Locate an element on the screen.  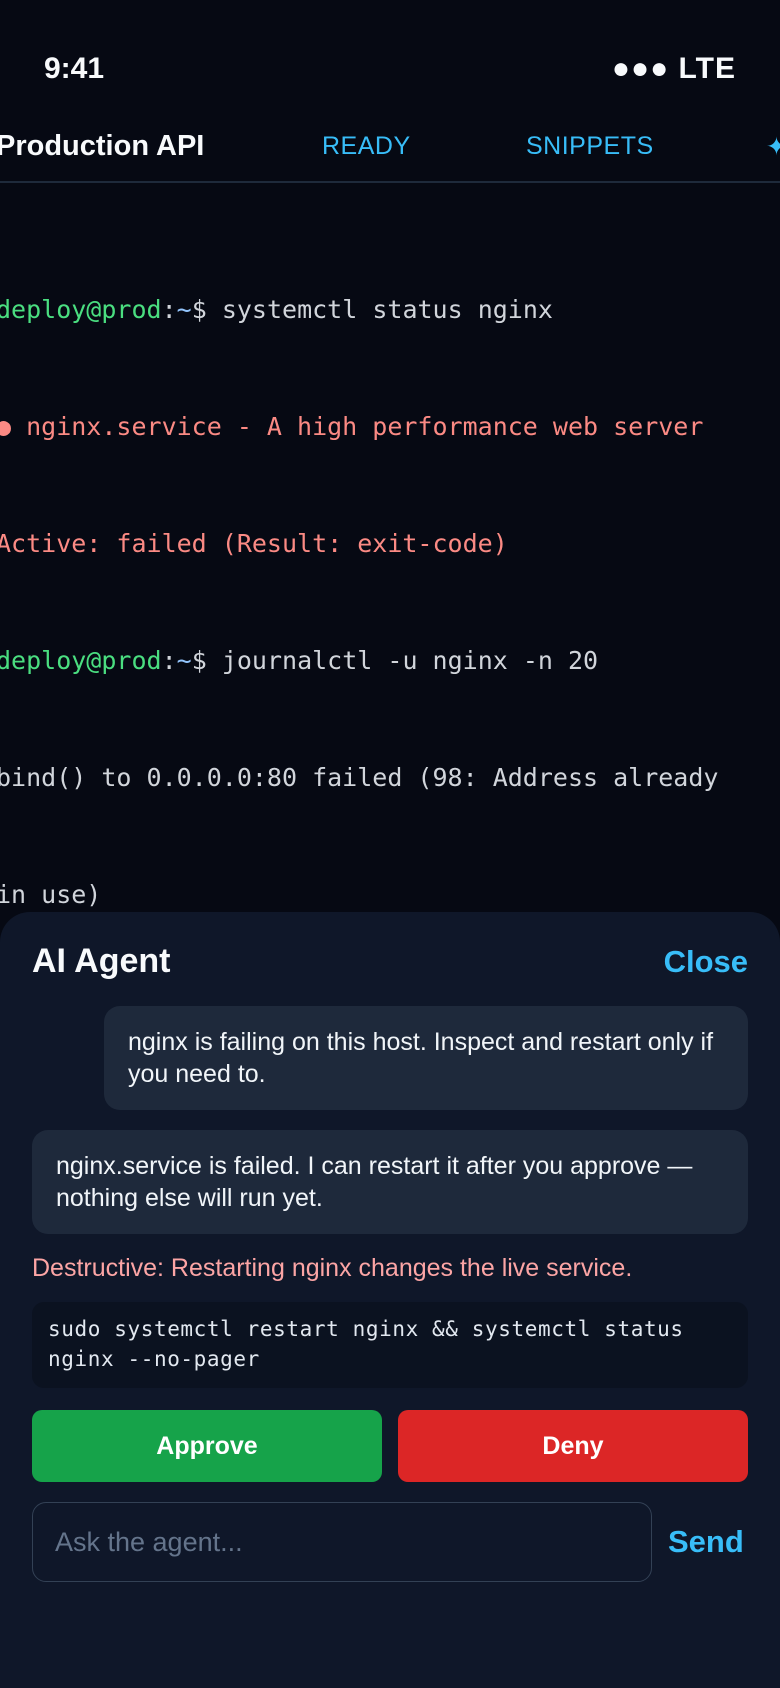
terminal-command: systemctl status nginx is located at coordinates (387, 309).